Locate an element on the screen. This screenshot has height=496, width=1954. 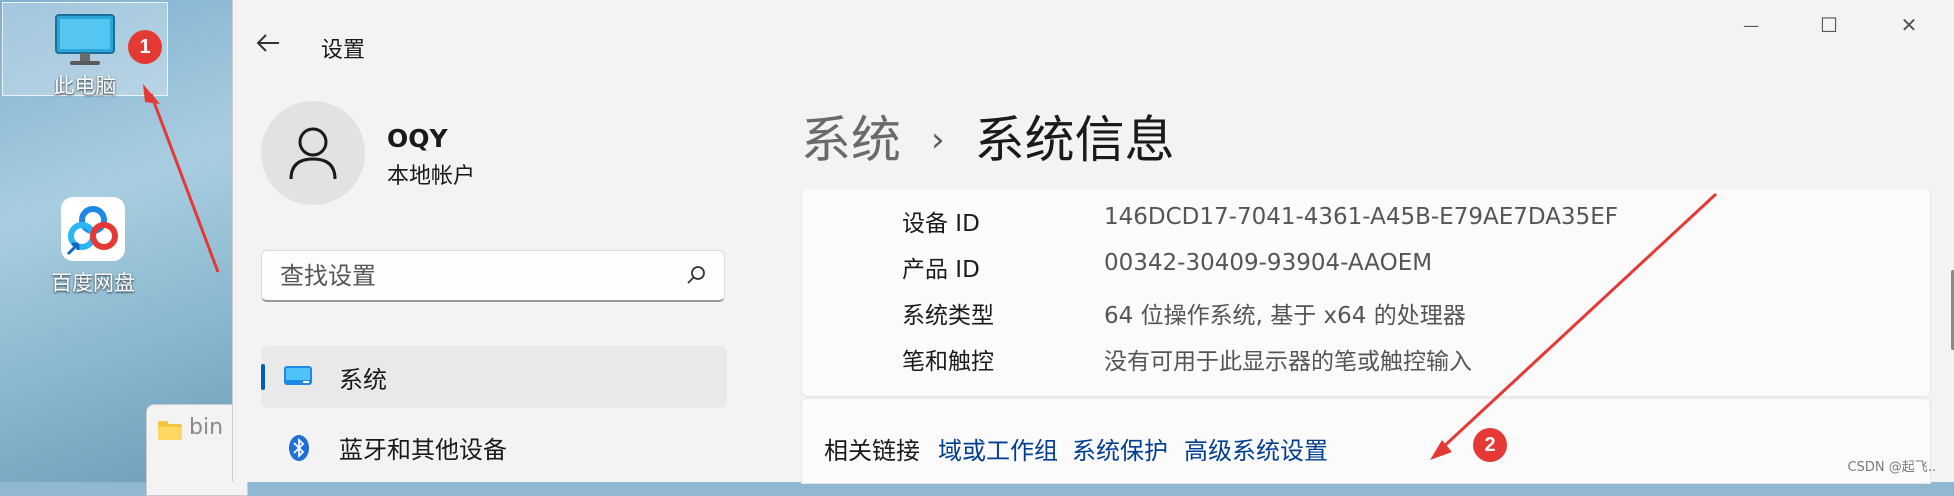
close-icon: ✕ is located at coordinates (1909, 25).